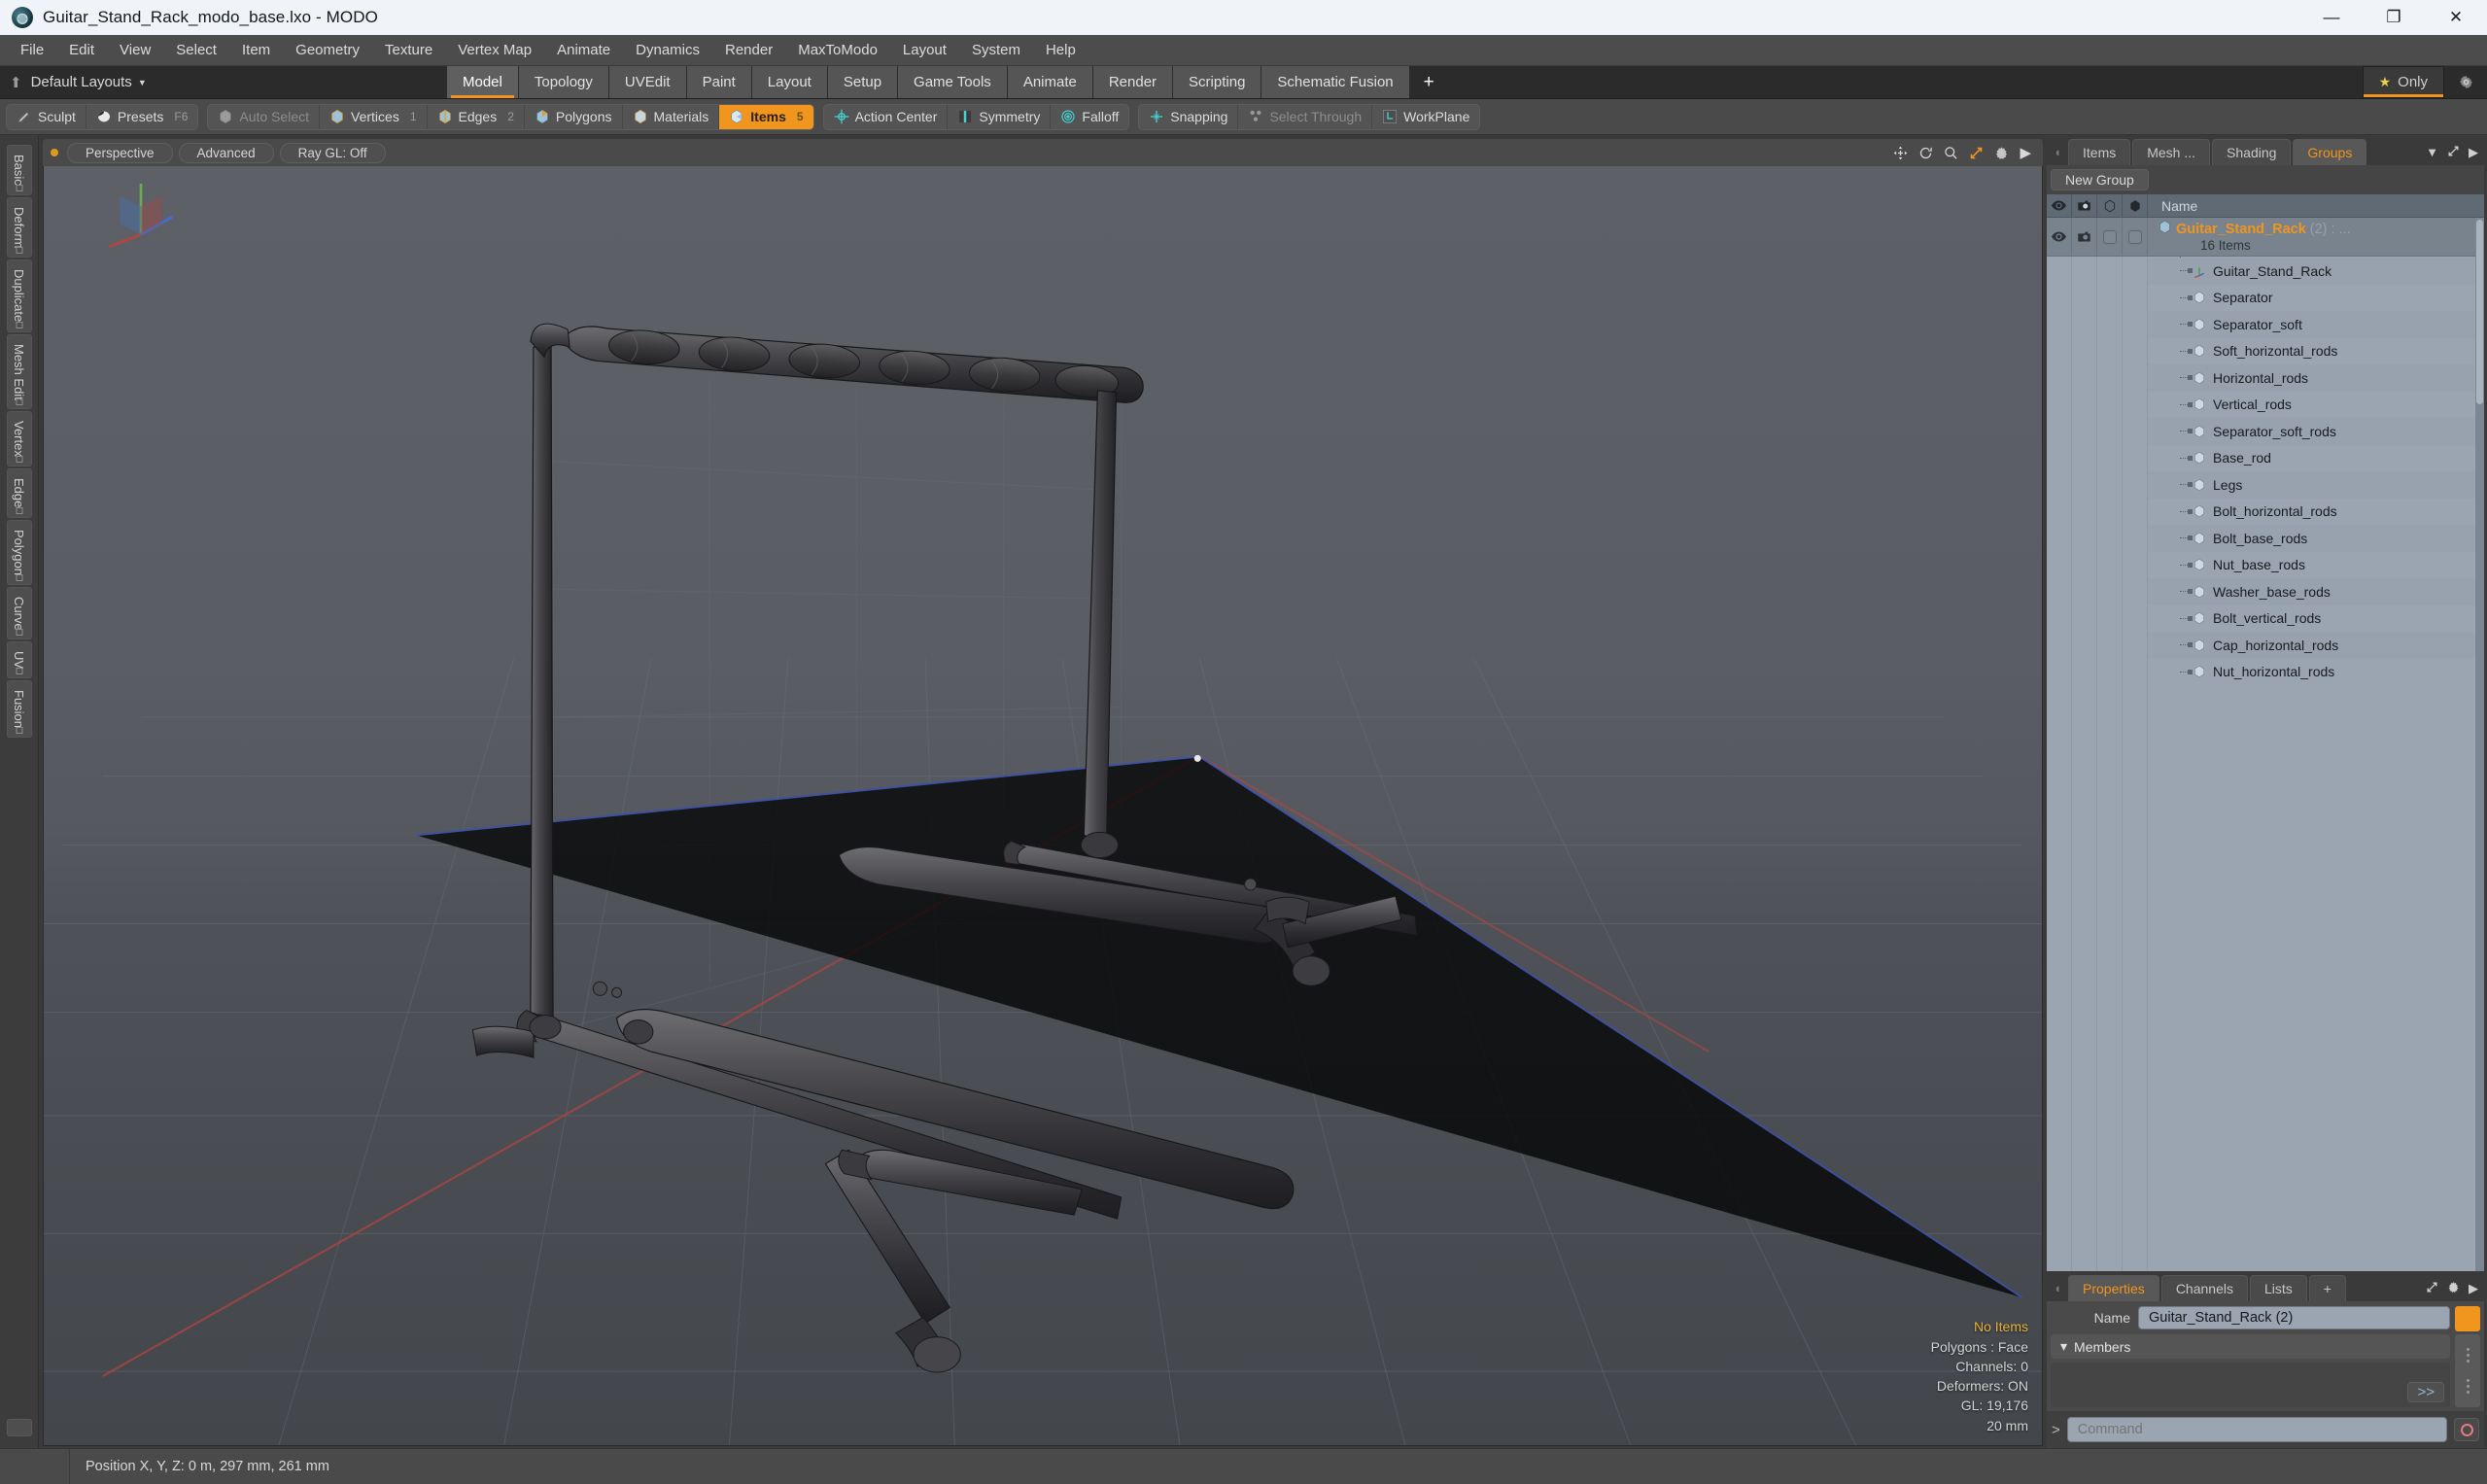 Image resolution: width=2487 pixels, height=1484 pixels. What do you see at coordinates (226, 152) in the screenshot?
I see `viewport-shading-button: Advanced` at bounding box center [226, 152].